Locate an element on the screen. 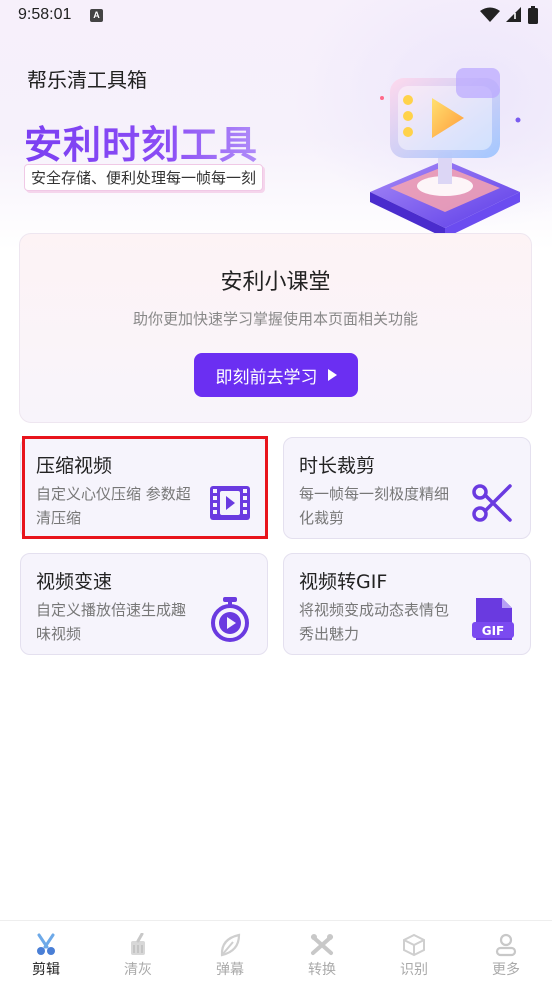 The width and height of the screenshot is (552, 981). nav-item-convert: 转换 is located at coordinates (322, 951).